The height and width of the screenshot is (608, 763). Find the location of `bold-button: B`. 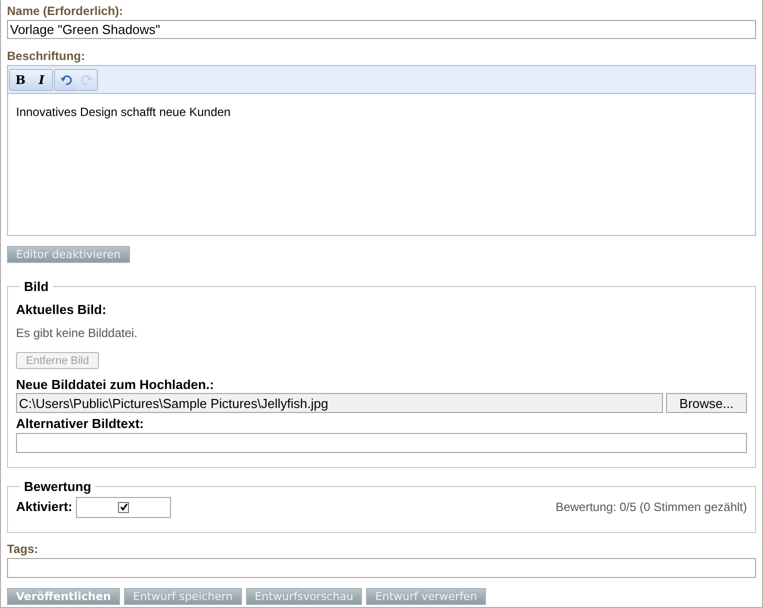

bold-button: B is located at coordinates (20, 80).